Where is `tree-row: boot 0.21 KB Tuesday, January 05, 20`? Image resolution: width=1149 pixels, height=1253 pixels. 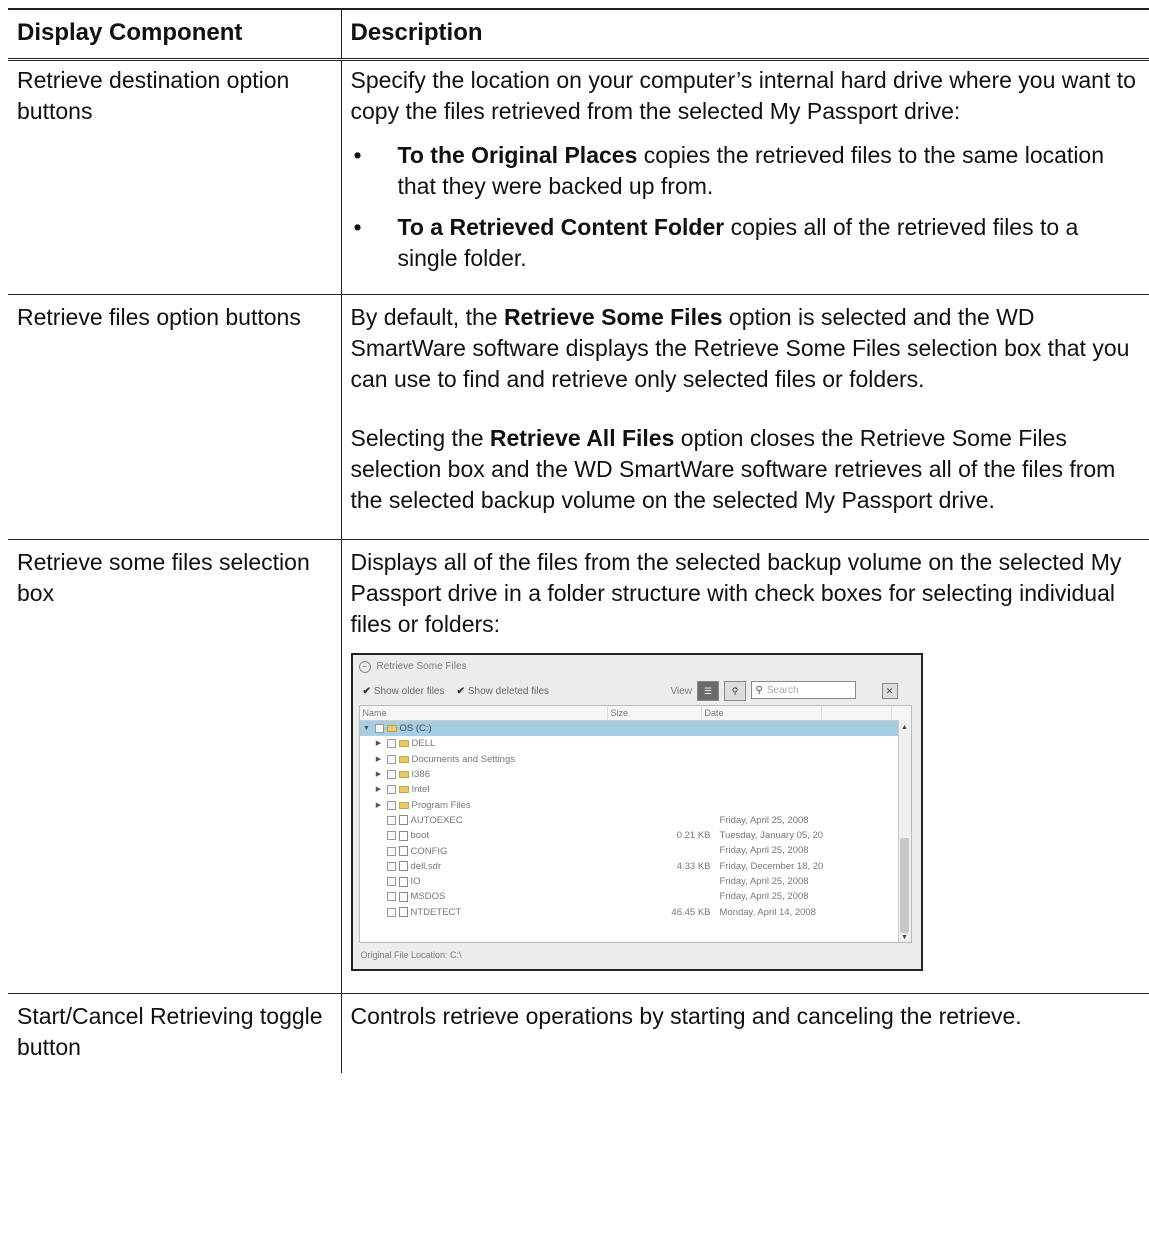
tree-row: boot 0.21 KB Tuesday, January 05, 20 is located at coordinates (635, 835).